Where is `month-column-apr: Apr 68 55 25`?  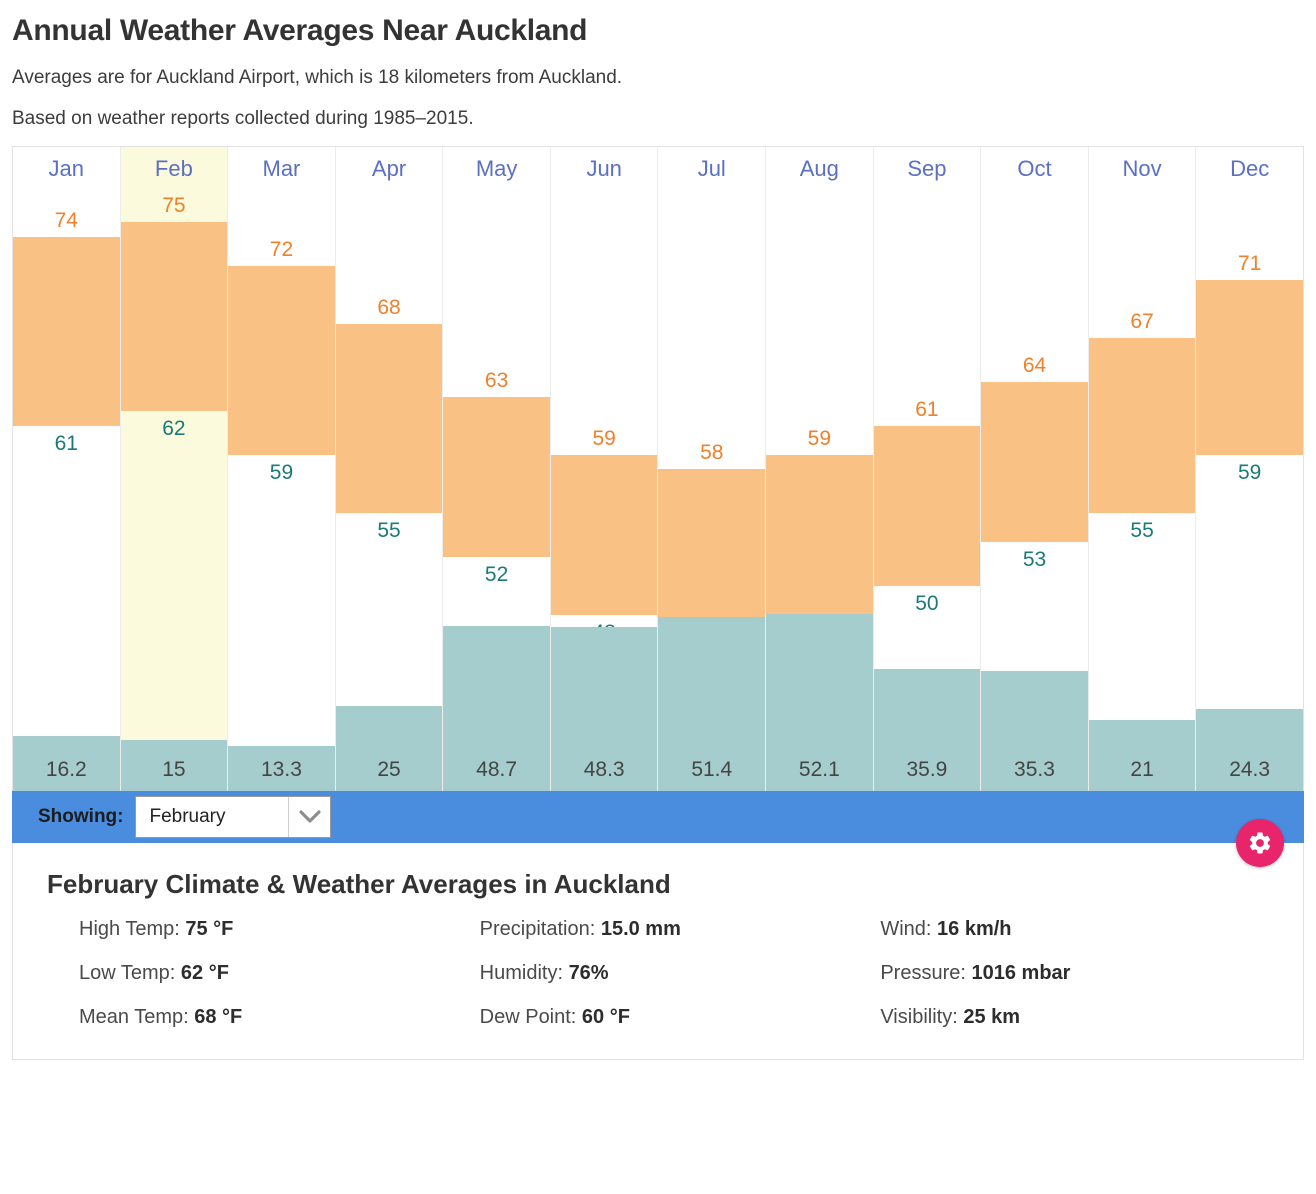 month-column-apr: Apr 68 55 25 is located at coordinates (389, 469).